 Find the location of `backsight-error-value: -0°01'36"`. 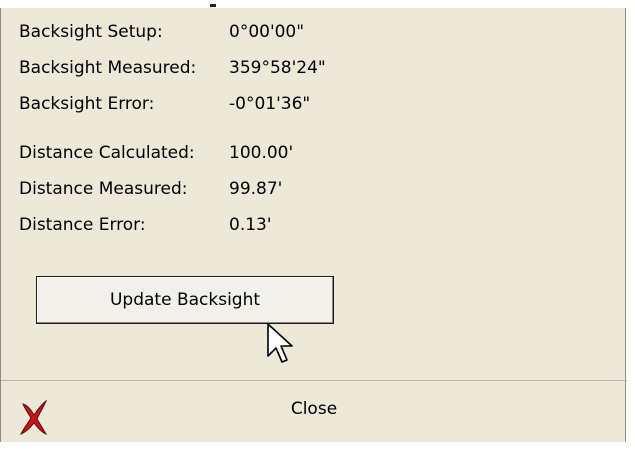

backsight-error-value: -0°01'36" is located at coordinates (270, 104).